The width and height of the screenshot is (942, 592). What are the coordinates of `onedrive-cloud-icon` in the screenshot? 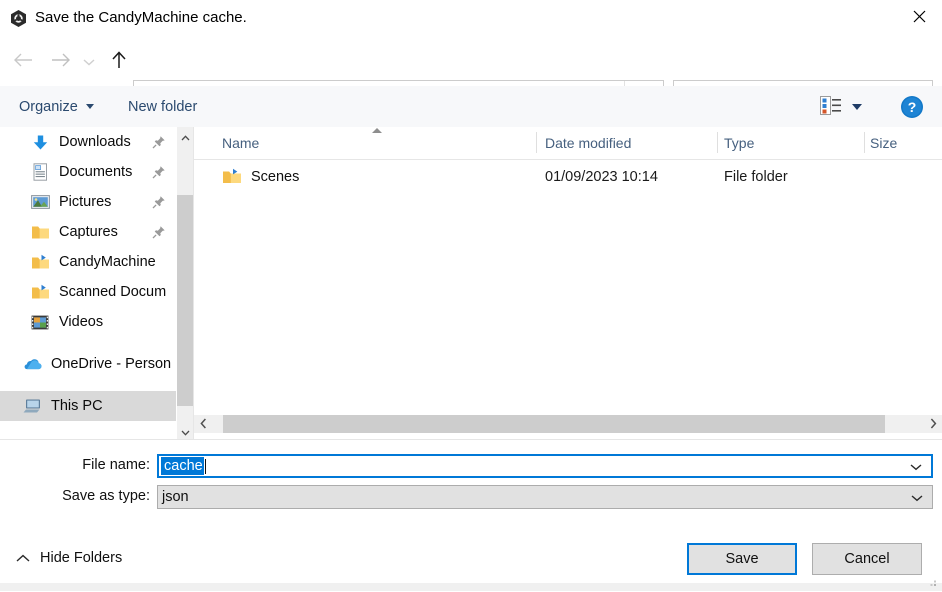 It's located at (32, 364).